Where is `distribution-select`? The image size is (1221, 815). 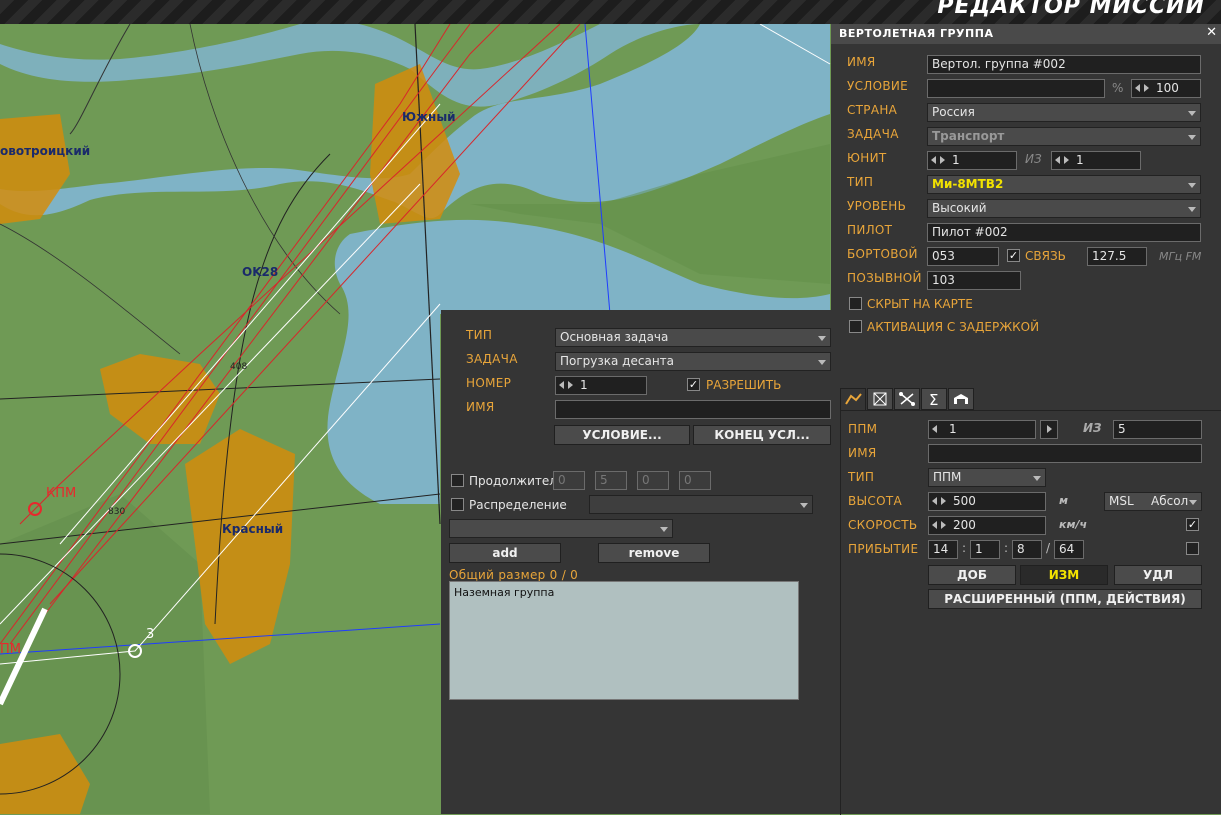 distribution-select is located at coordinates (701, 504).